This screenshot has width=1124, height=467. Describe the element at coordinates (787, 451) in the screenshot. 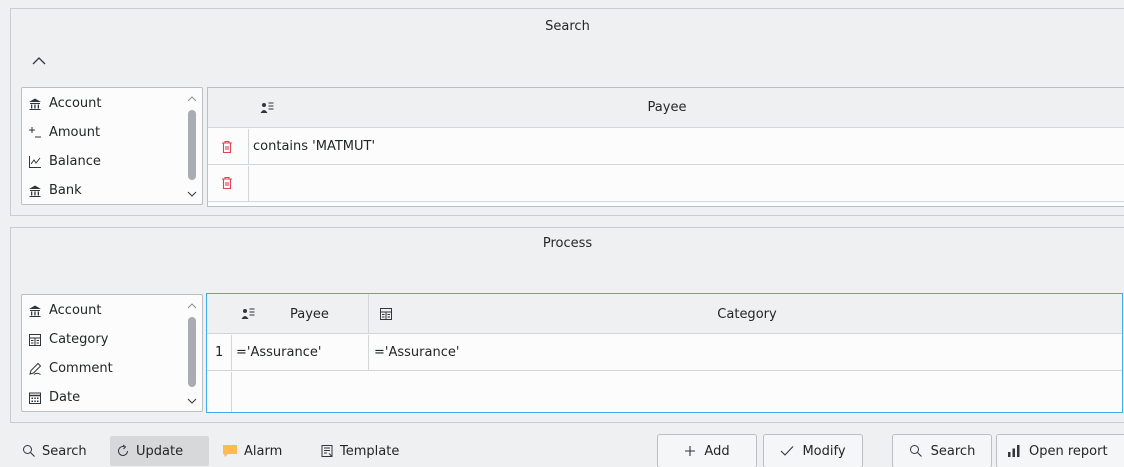

I see `check-icon` at that location.